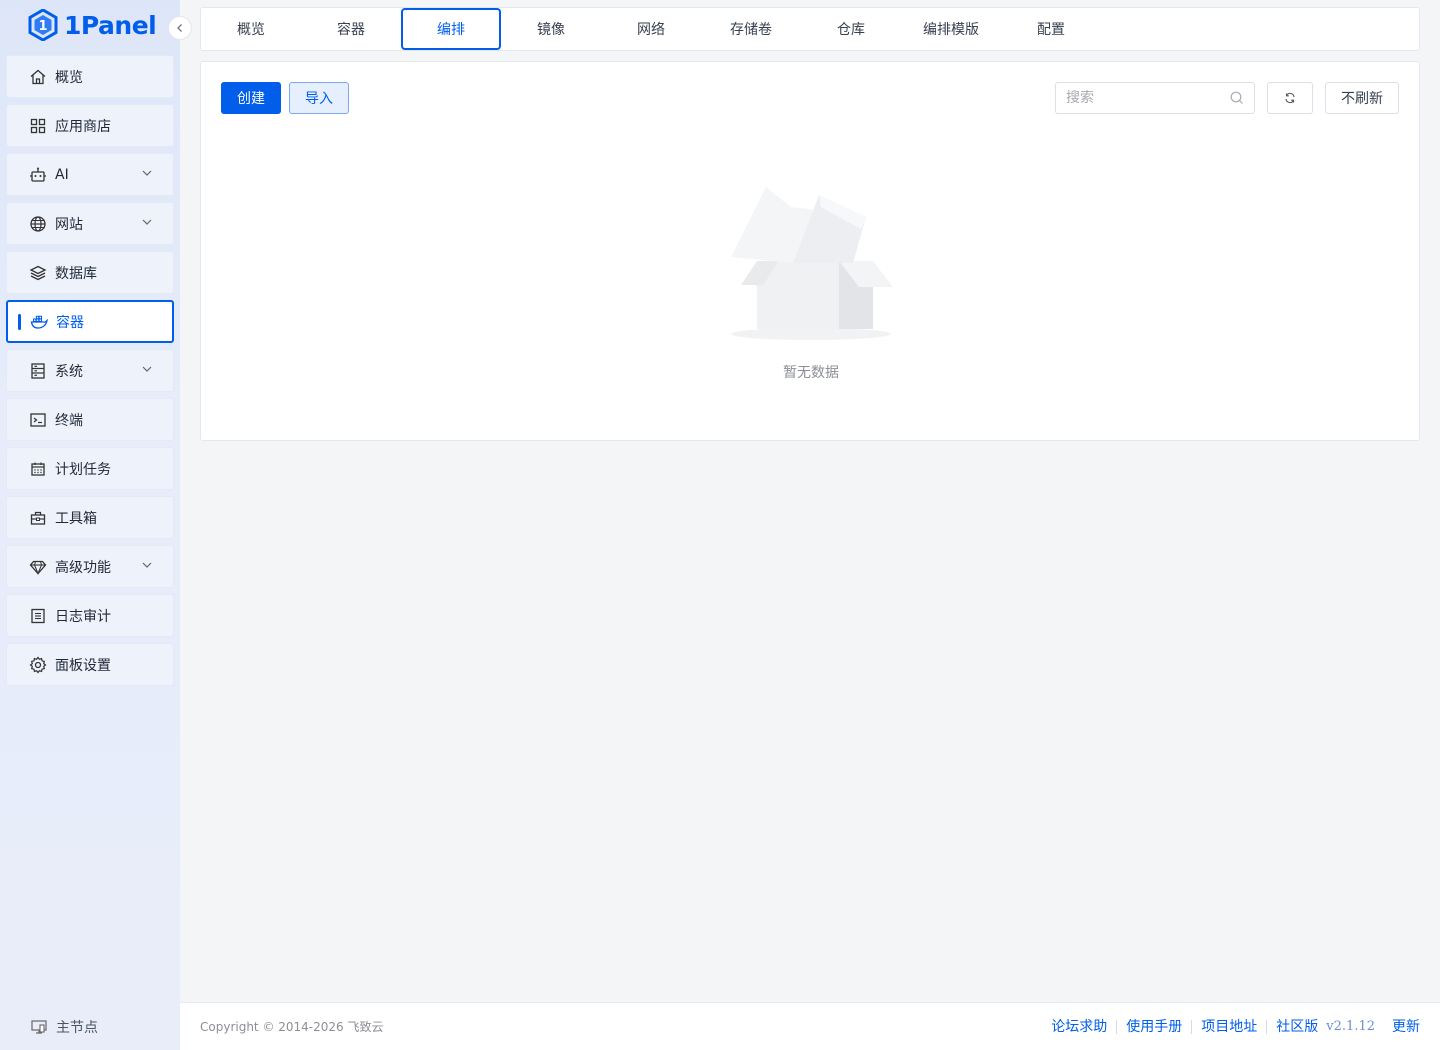 Image resolution: width=1440 pixels, height=1050 pixels. I want to click on sidebar-item-label: 系统, so click(69, 371).